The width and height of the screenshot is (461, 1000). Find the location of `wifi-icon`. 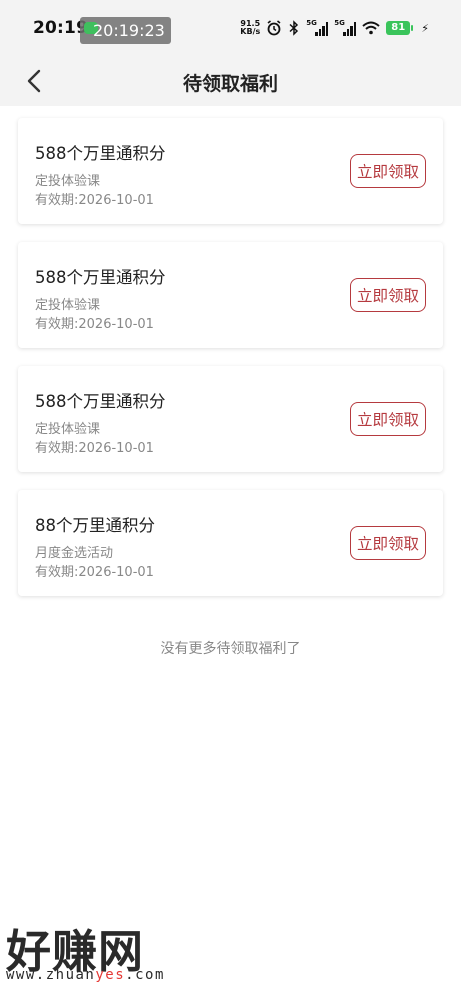

wifi-icon is located at coordinates (371, 28).